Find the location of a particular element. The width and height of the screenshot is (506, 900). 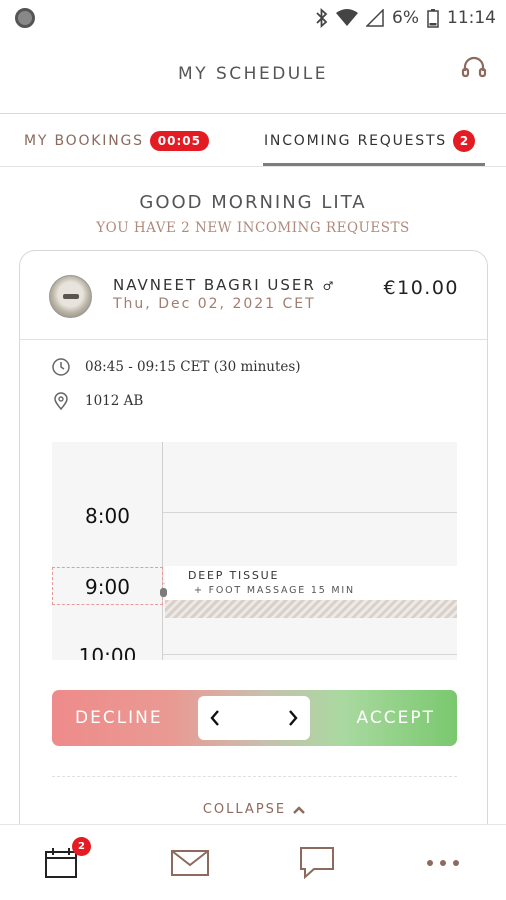

chat-icon is located at coordinates (317, 863).